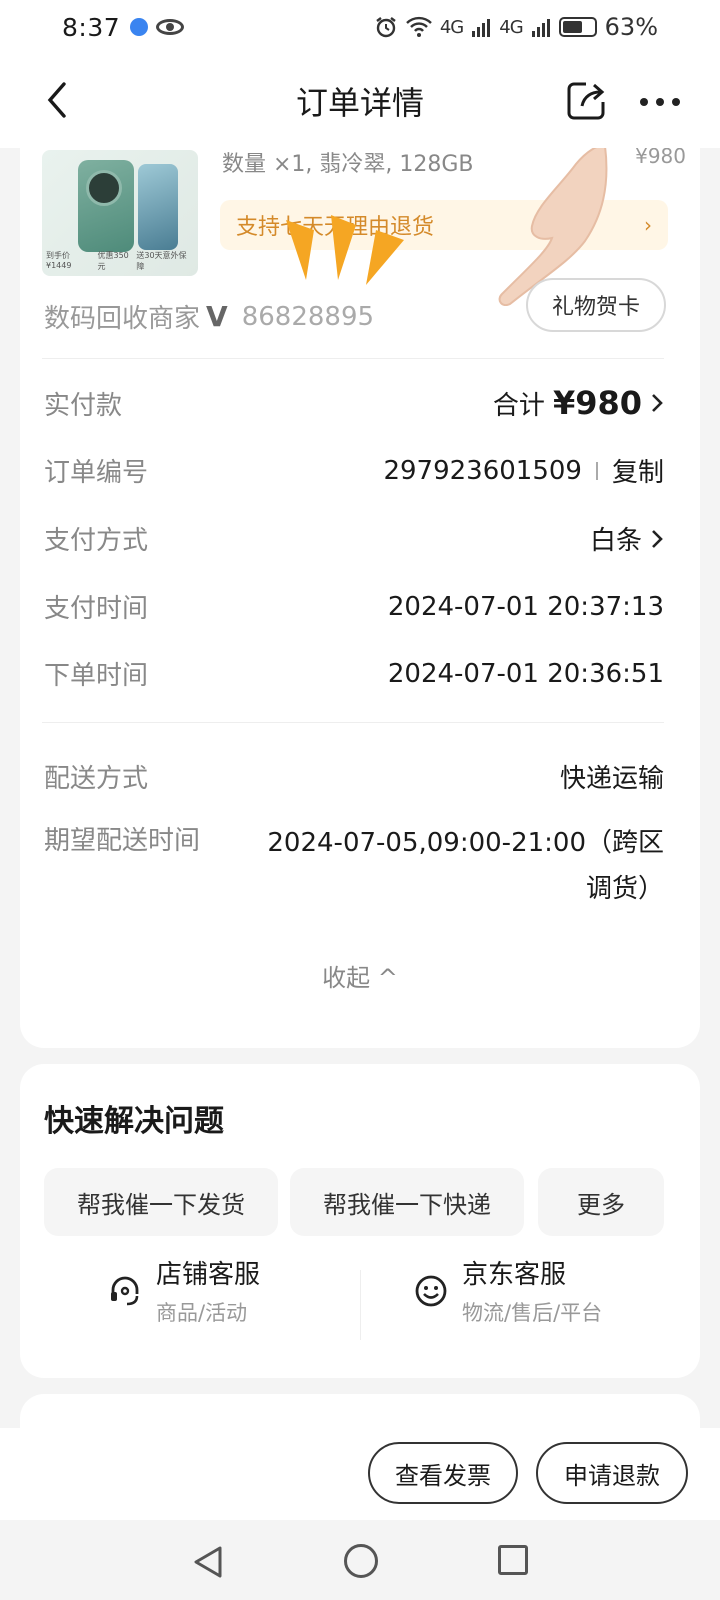 Image resolution: width=720 pixels, height=1600 pixels. I want to click on nav-home-icon, so click(361, 1561).